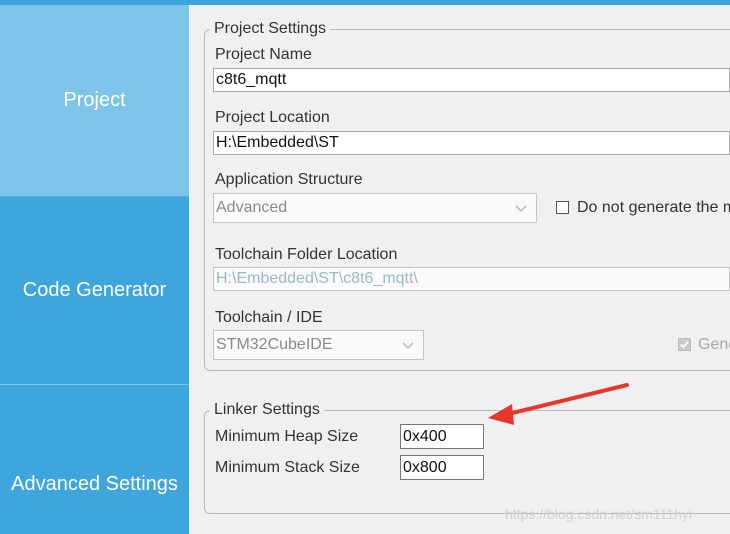 The image size is (730, 534). I want to click on sidebar-item-code-generator: Code Generator, so click(94, 290).